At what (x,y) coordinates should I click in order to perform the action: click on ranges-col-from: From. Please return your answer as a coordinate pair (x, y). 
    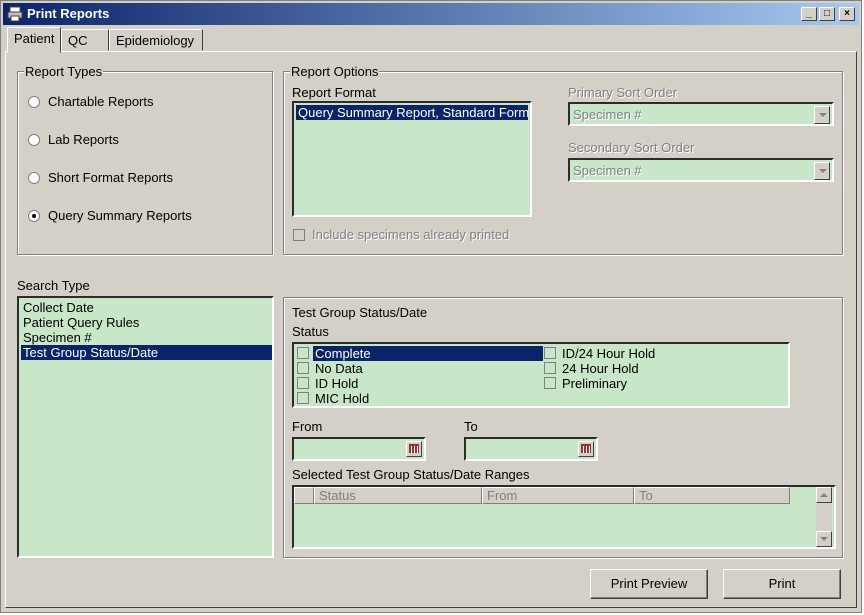
    Looking at the image, I should click on (558, 495).